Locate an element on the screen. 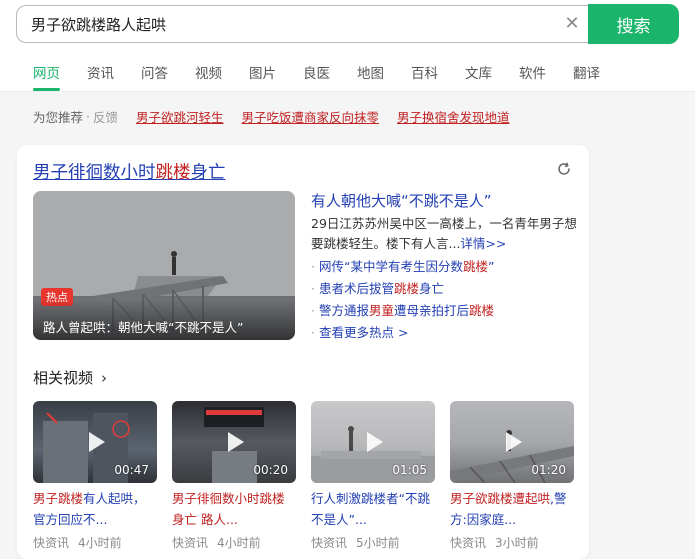 This screenshot has width=695, height=559. news-title: 有人朝他大喊“不跳不是人” is located at coordinates (446, 201).